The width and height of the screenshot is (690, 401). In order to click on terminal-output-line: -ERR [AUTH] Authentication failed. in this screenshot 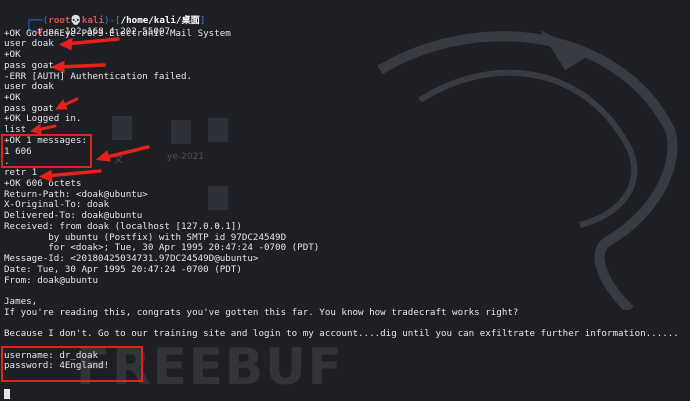, I will do `click(98, 76)`.